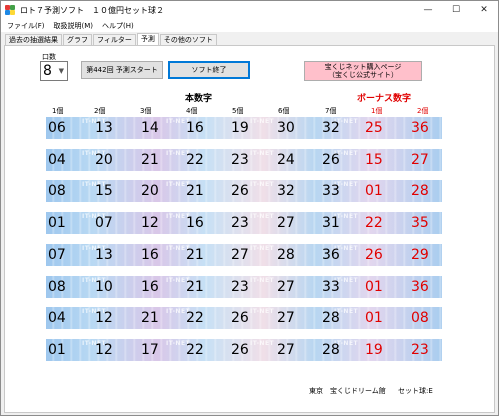 Image resolution: width=499 pixels, height=416 pixels. I want to click on main-column-label-6: 6個, so click(284, 111).